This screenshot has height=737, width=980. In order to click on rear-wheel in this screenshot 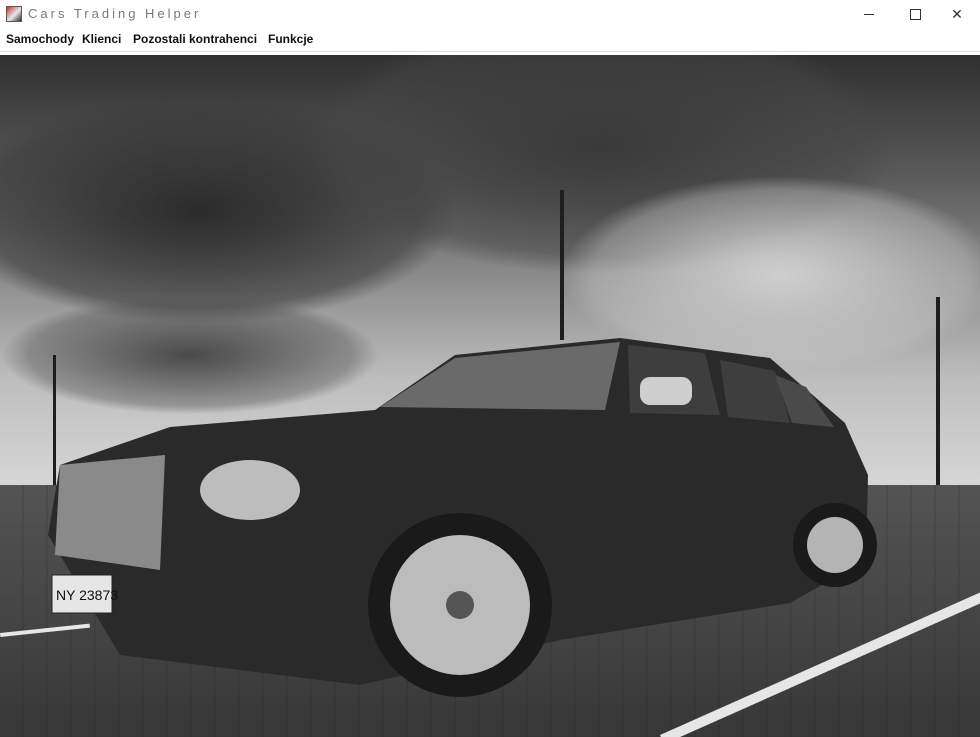, I will do `click(835, 545)`.